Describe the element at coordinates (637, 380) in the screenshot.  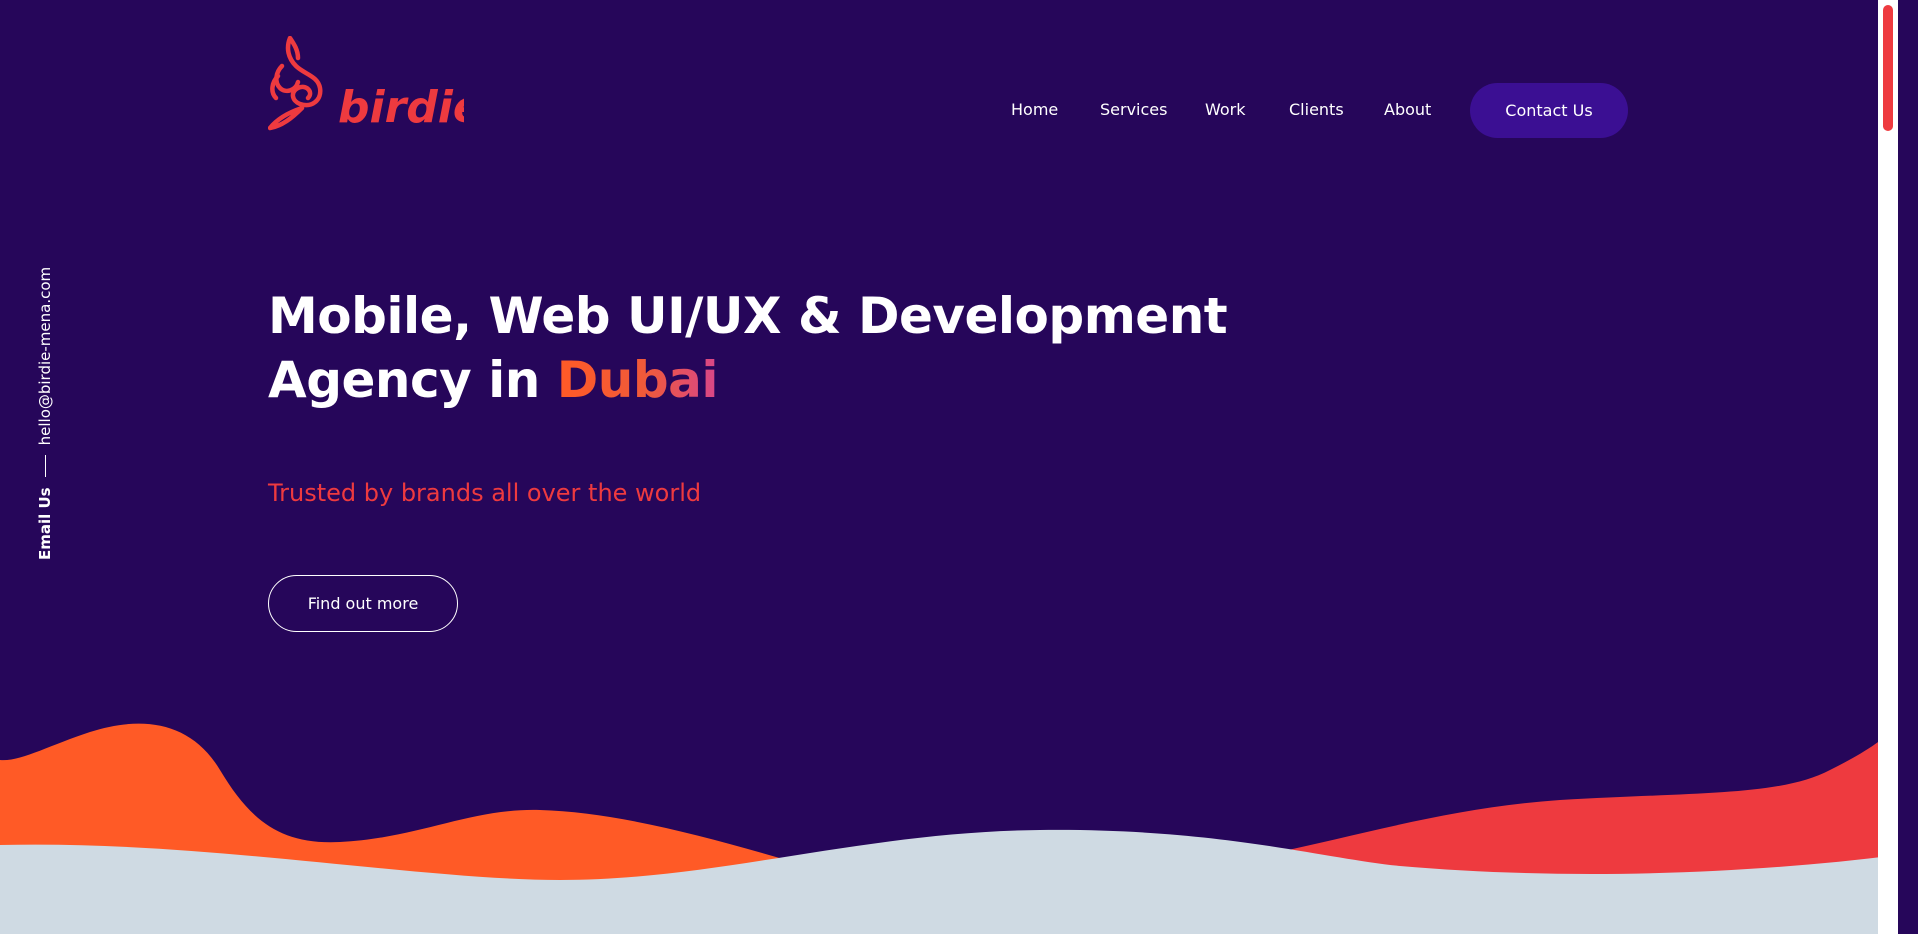
I see `hero-title-accent: Dubai` at that location.